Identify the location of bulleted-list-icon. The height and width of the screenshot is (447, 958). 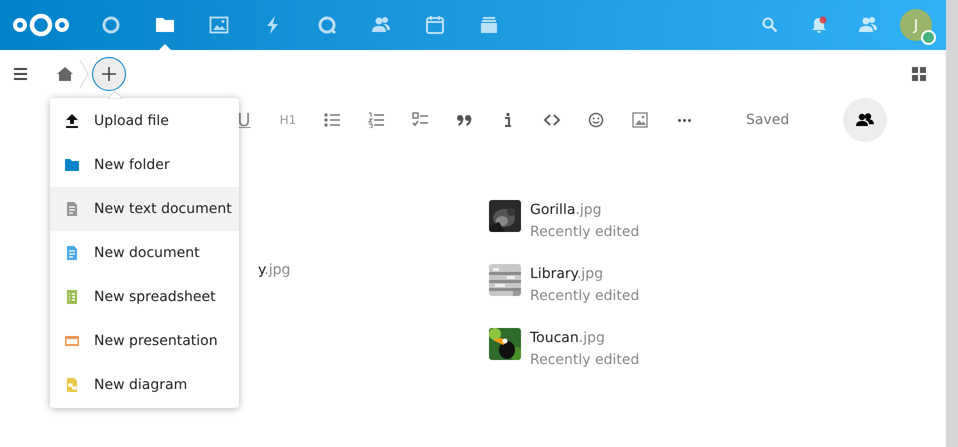
(332, 120).